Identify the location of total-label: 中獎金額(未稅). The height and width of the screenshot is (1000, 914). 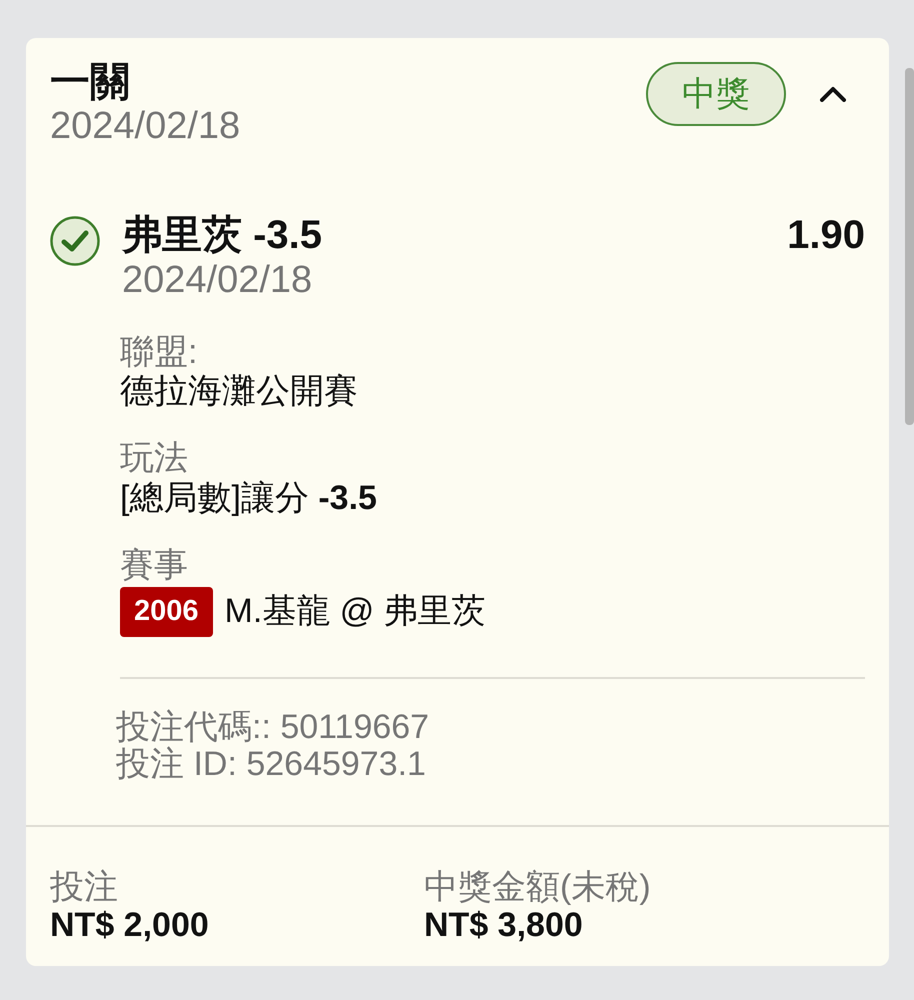
(537, 888).